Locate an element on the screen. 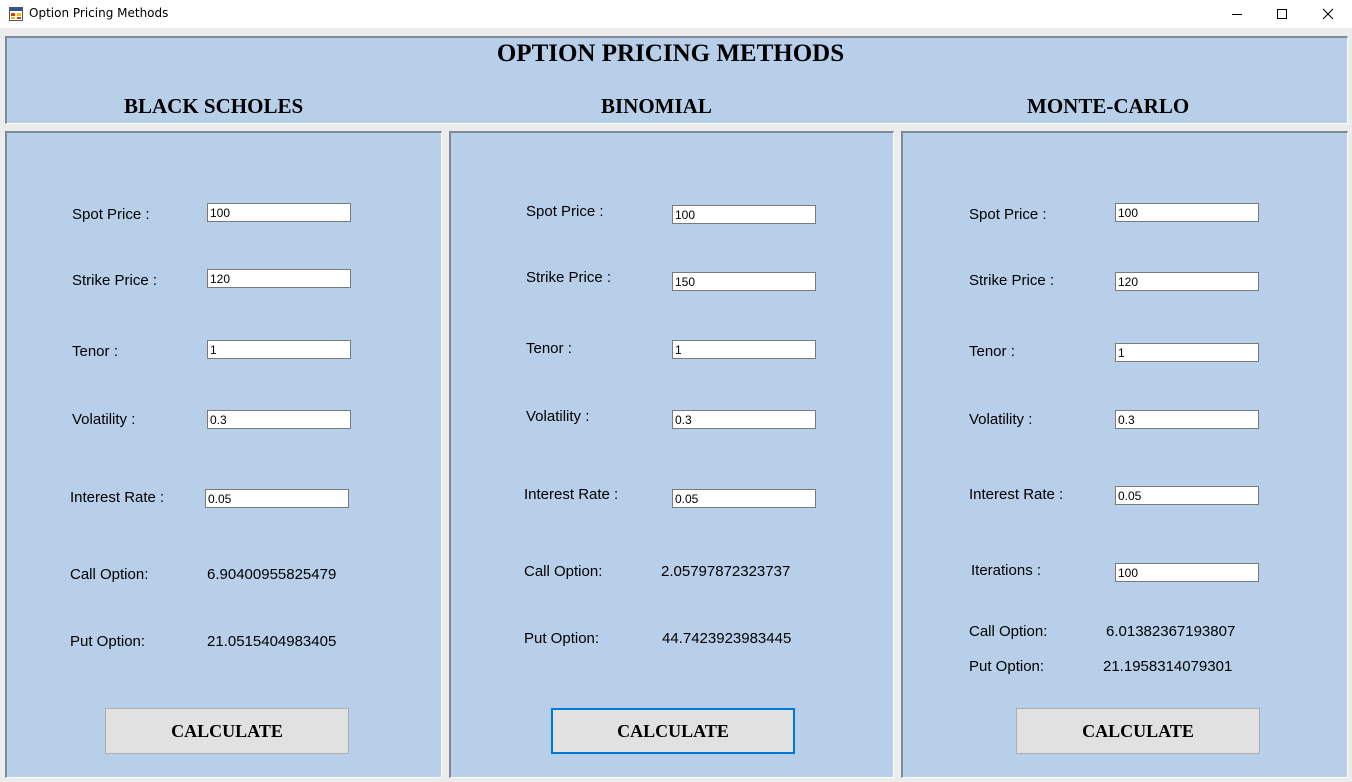 The width and height of the screenshot is (1352, 782). mc-volatility-label: Volatility : is located at coordinates (1001, 419).